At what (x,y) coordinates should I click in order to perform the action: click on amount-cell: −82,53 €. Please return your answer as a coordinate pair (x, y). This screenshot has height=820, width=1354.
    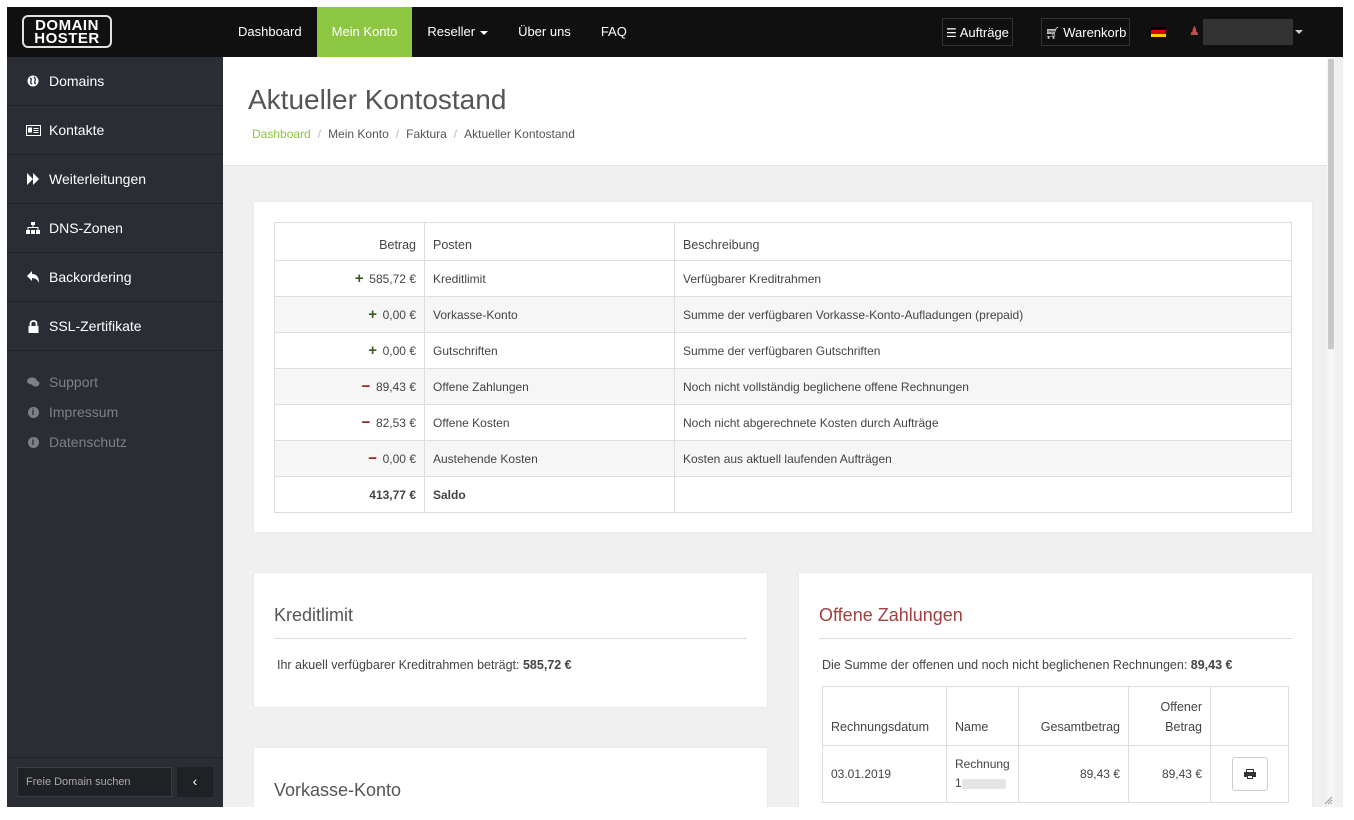
    Looking at the image, I should click on (349, 422).